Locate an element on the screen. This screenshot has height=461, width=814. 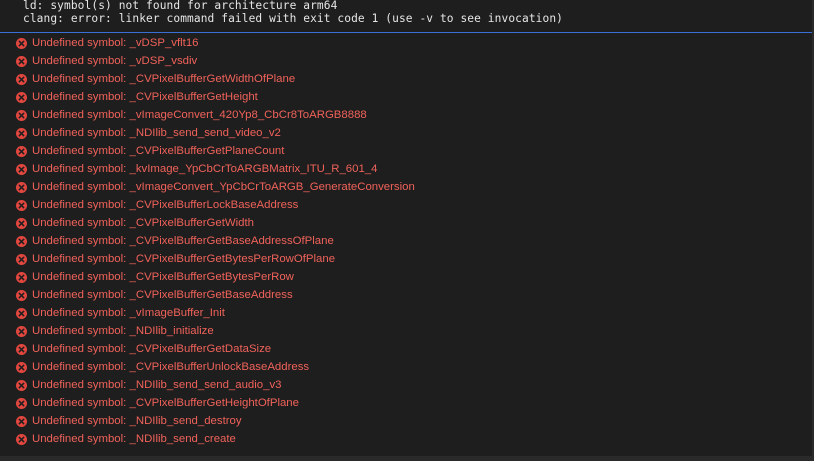
issue-message: Undefined symbol: _vDSP_vflt16 is located at coordinates (115, 43).